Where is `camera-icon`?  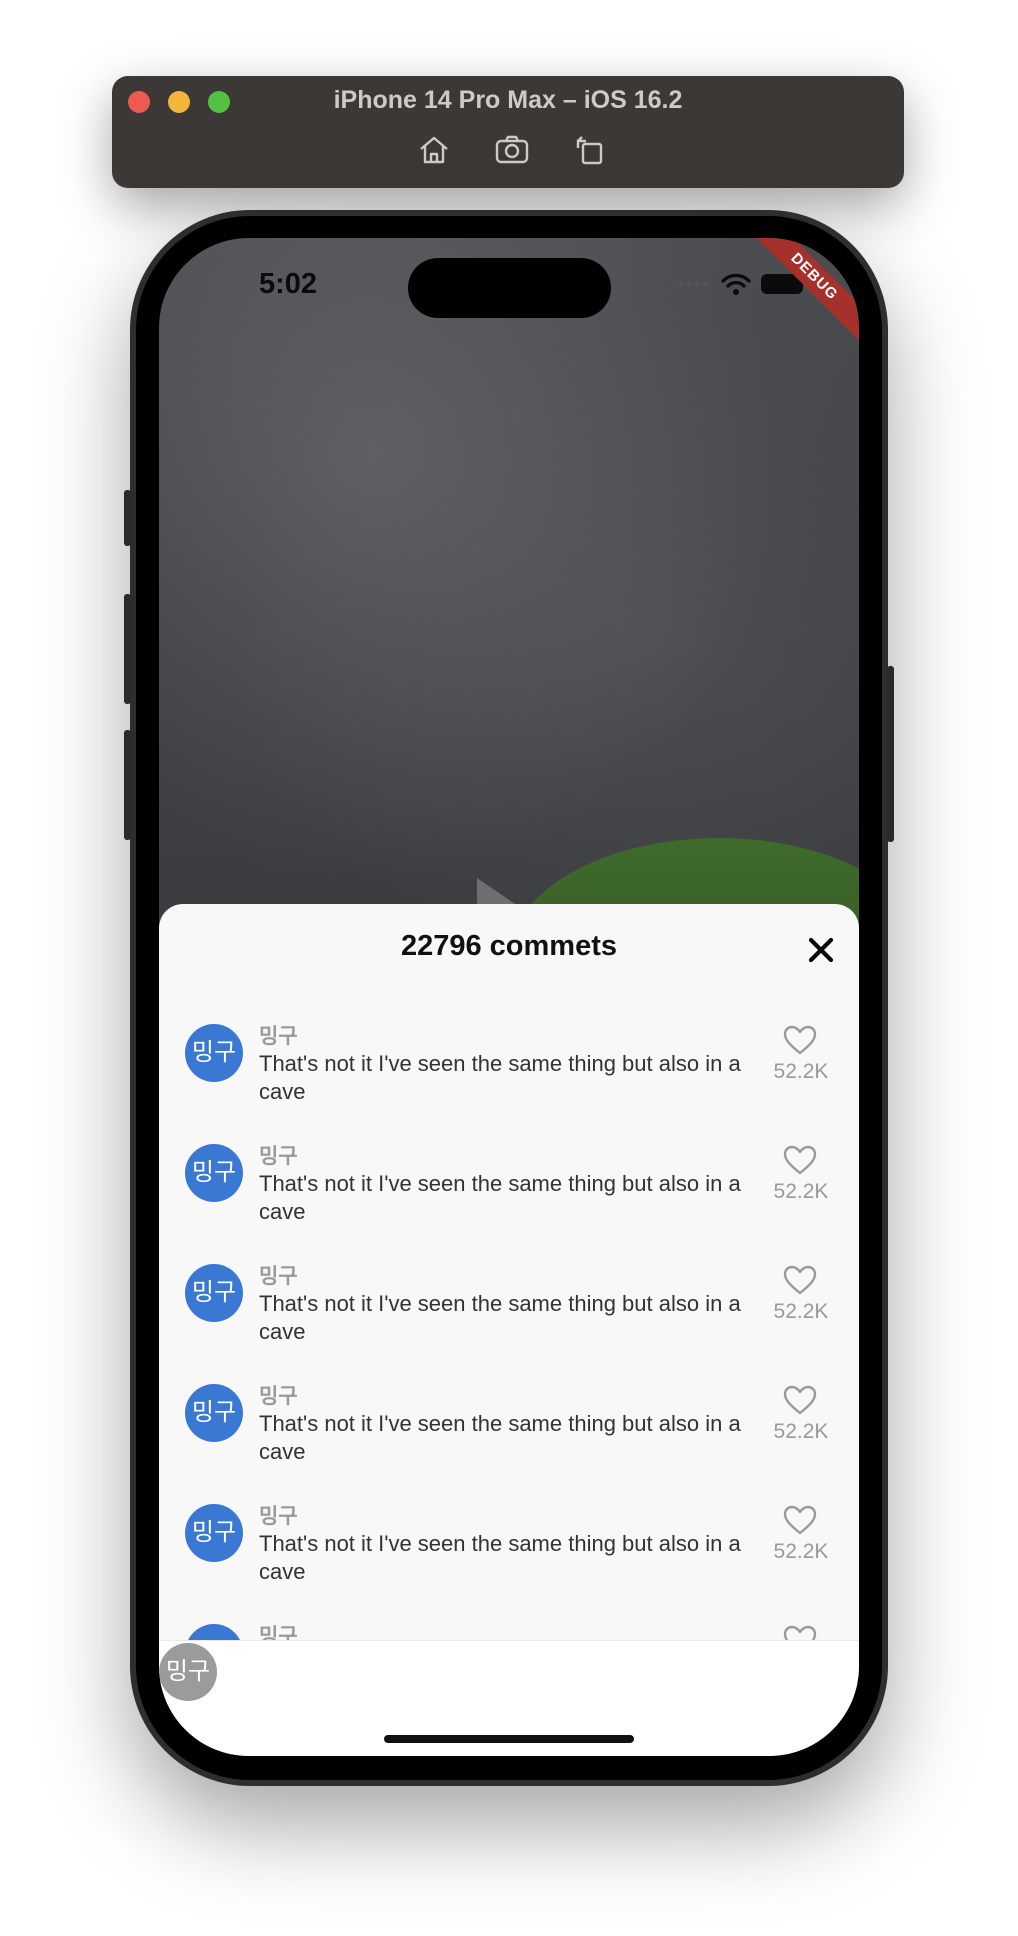
camera-icon is located at coordinates (512, 150).